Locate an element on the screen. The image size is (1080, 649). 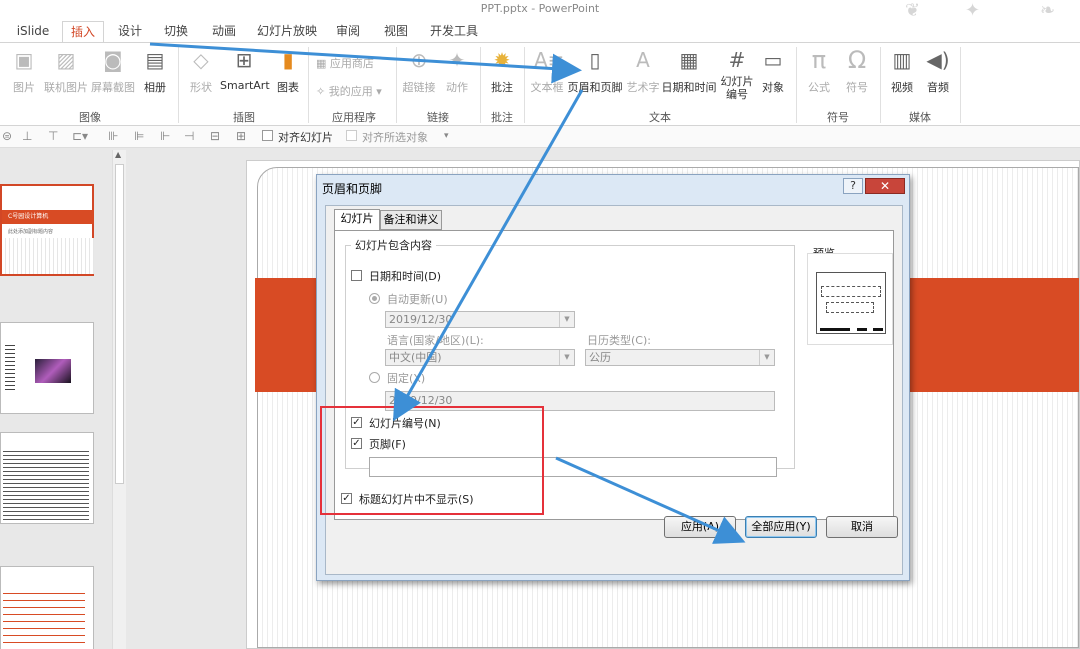
store-button: ▦ 应用商店 is located at coordinates (345, 63).